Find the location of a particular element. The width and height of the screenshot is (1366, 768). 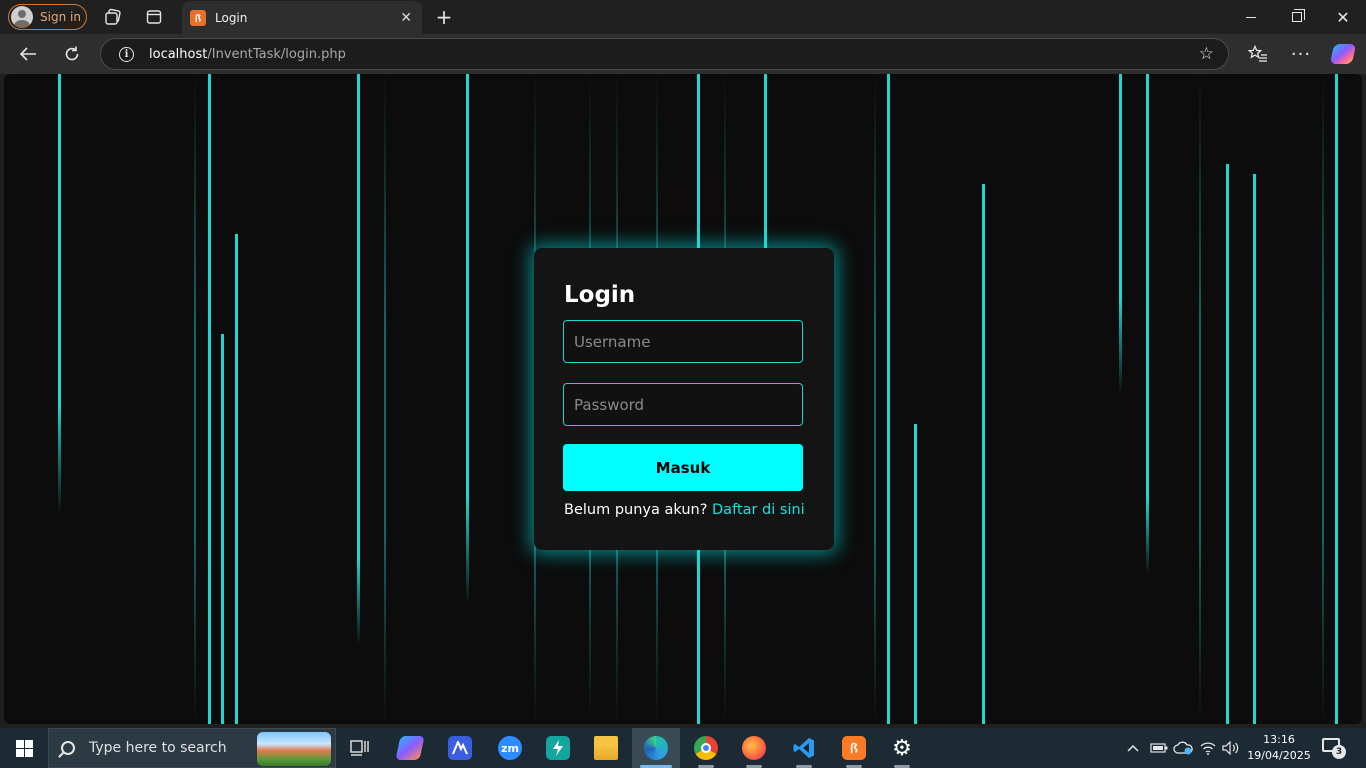

zoom-icon: zm is located at coordinates (510, 748).